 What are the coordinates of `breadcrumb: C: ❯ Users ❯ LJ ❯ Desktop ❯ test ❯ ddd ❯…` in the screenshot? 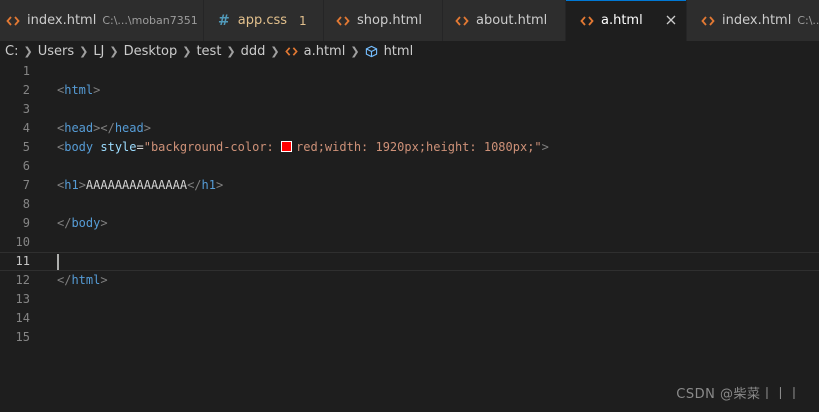 It's located at (409, 51).